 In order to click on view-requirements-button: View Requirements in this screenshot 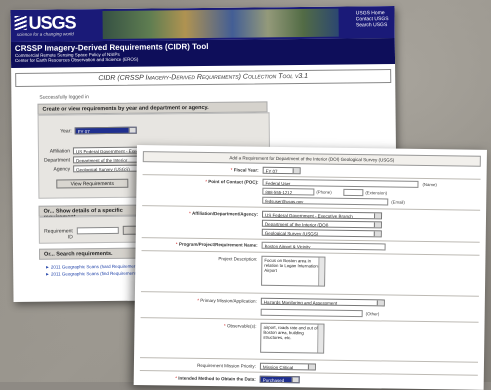, I will do `click(92, 183)`.